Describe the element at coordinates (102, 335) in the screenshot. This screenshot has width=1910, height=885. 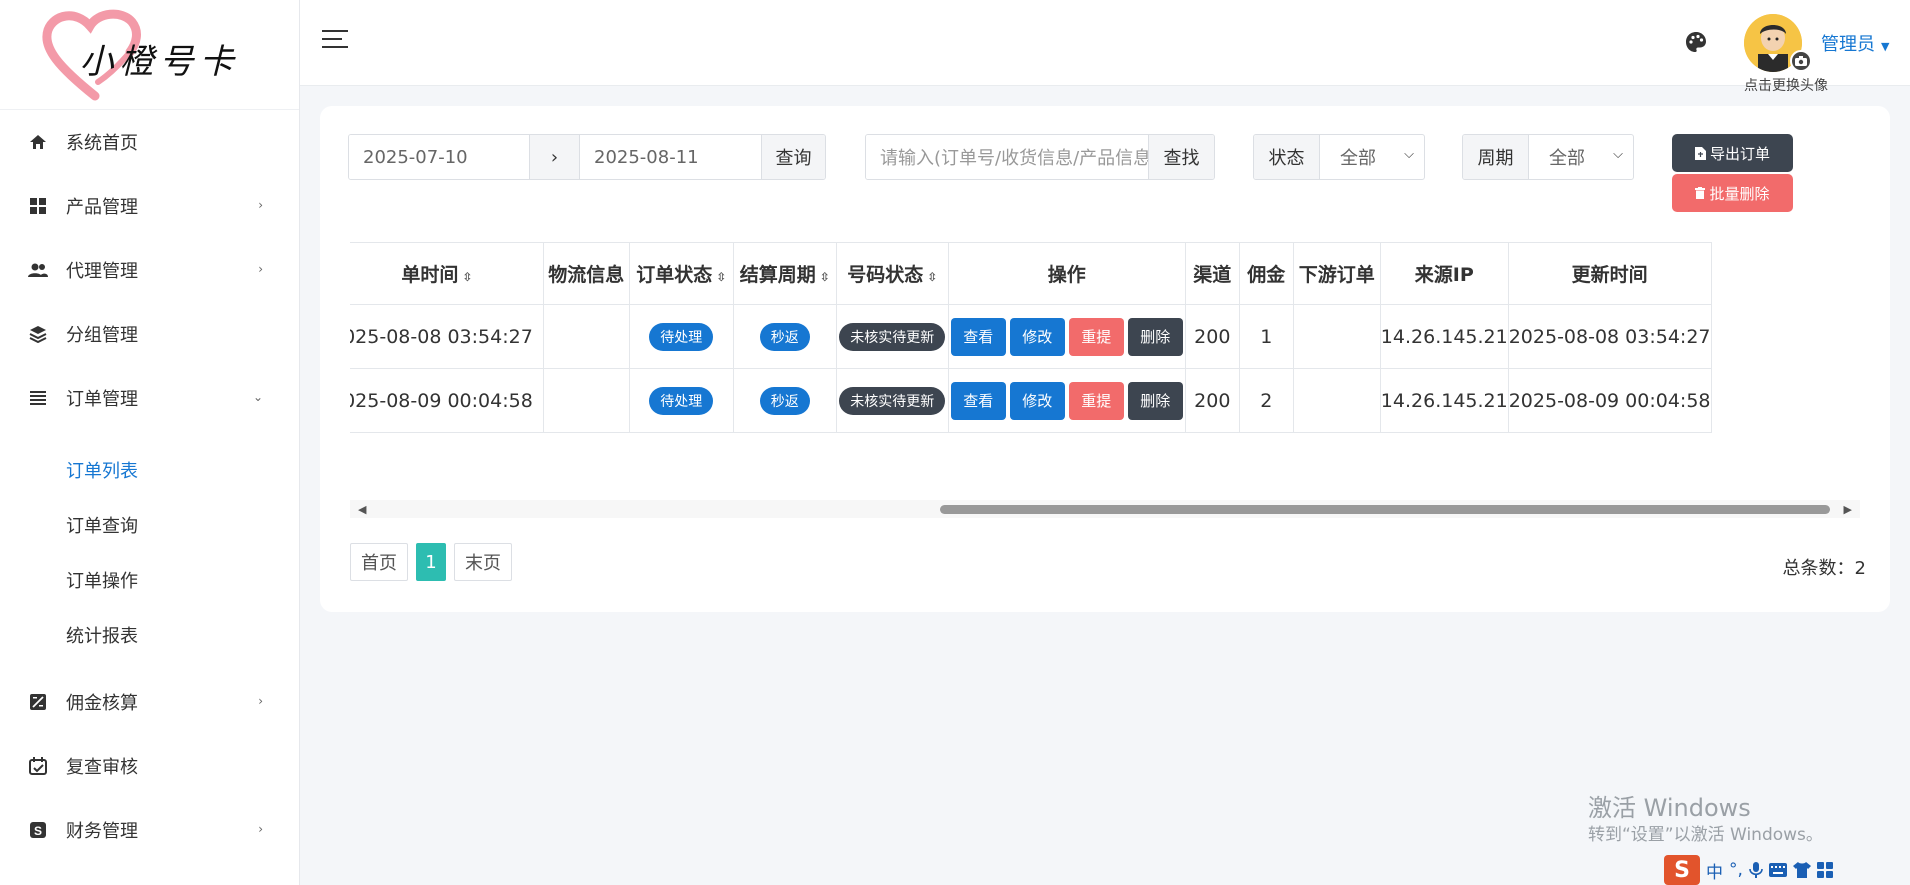
I see `sidebar-item-label: 分组管理` at that location.